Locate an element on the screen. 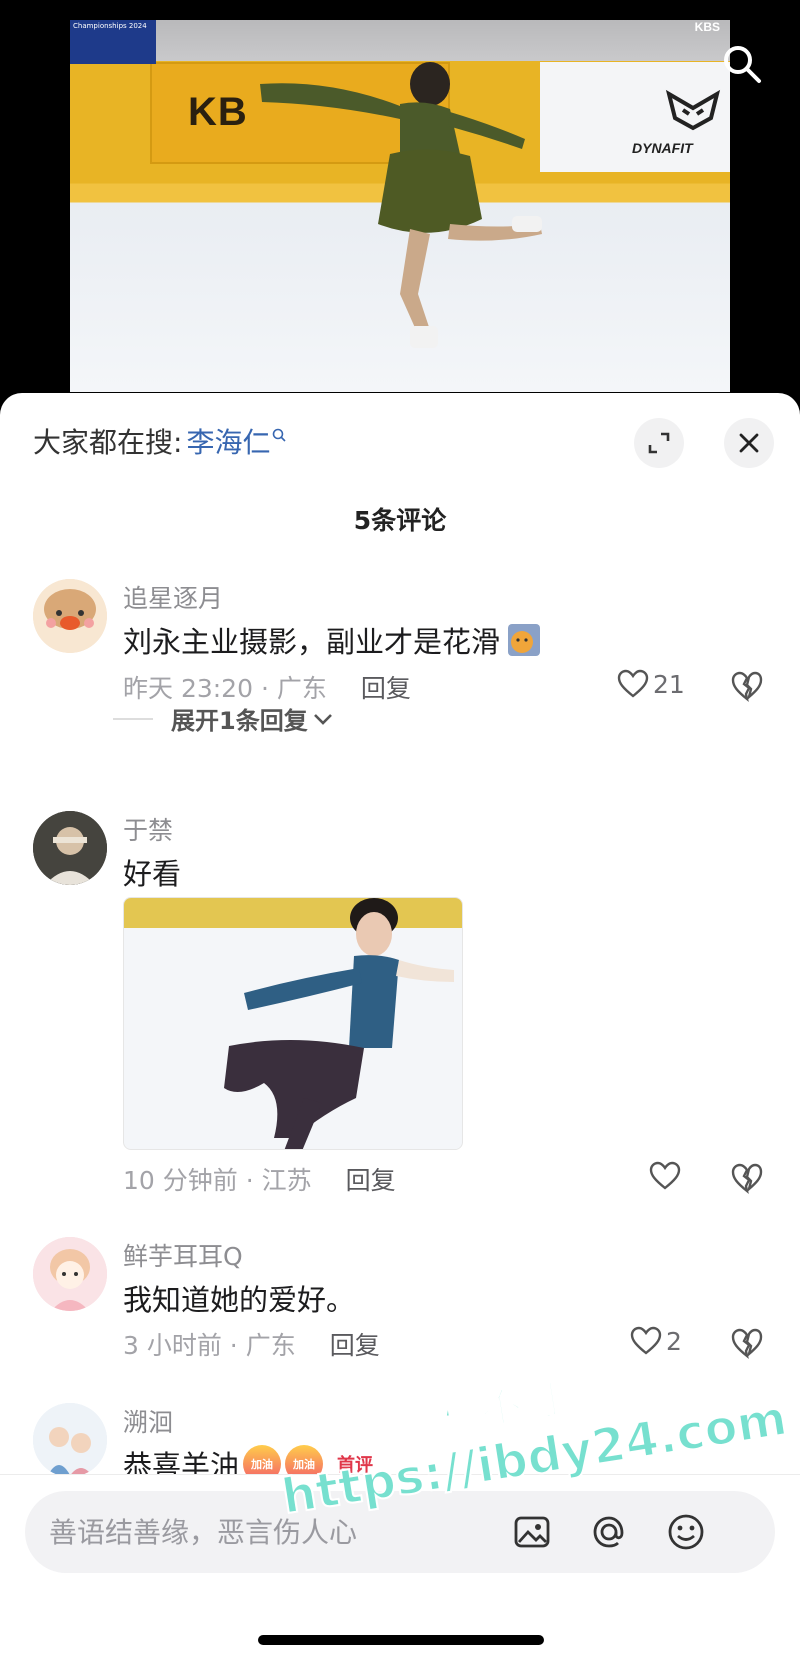 This screenshot has width=800, height=1656. comment-image is located at coordinates (293, 1023).